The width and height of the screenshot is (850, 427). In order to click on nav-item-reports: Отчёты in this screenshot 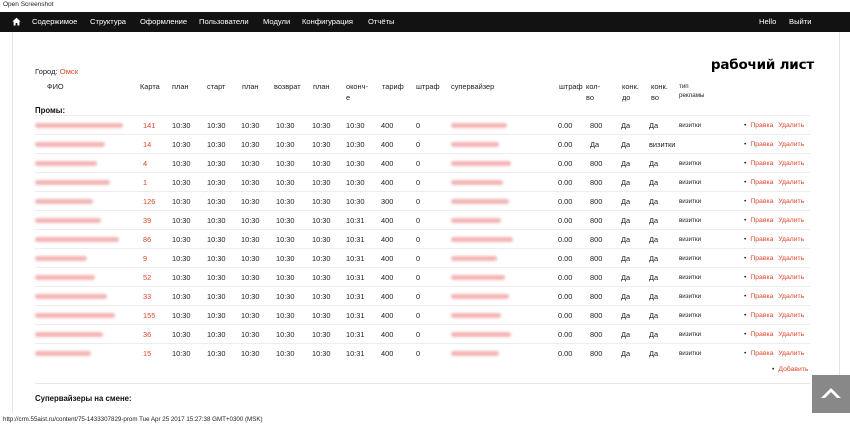, I will do `click(381, 22)`.